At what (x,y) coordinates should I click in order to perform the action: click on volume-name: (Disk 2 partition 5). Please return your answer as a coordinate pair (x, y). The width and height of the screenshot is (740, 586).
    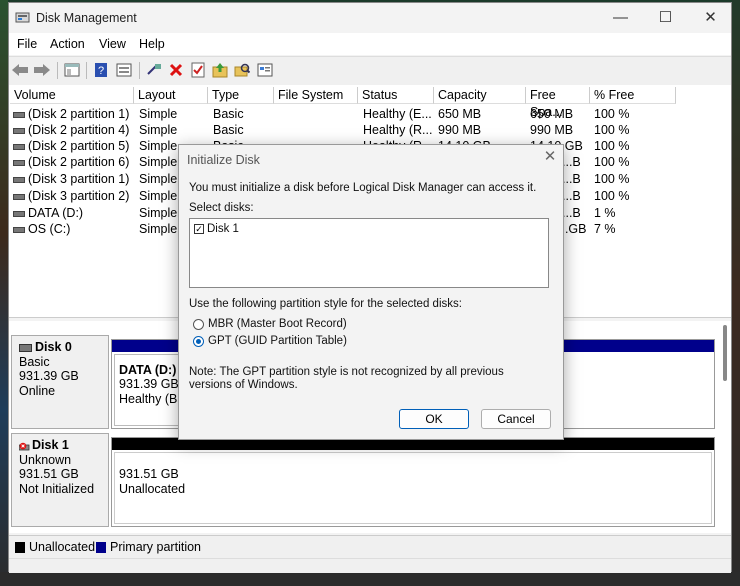
    Looking at the image, I should click on (79, 146).